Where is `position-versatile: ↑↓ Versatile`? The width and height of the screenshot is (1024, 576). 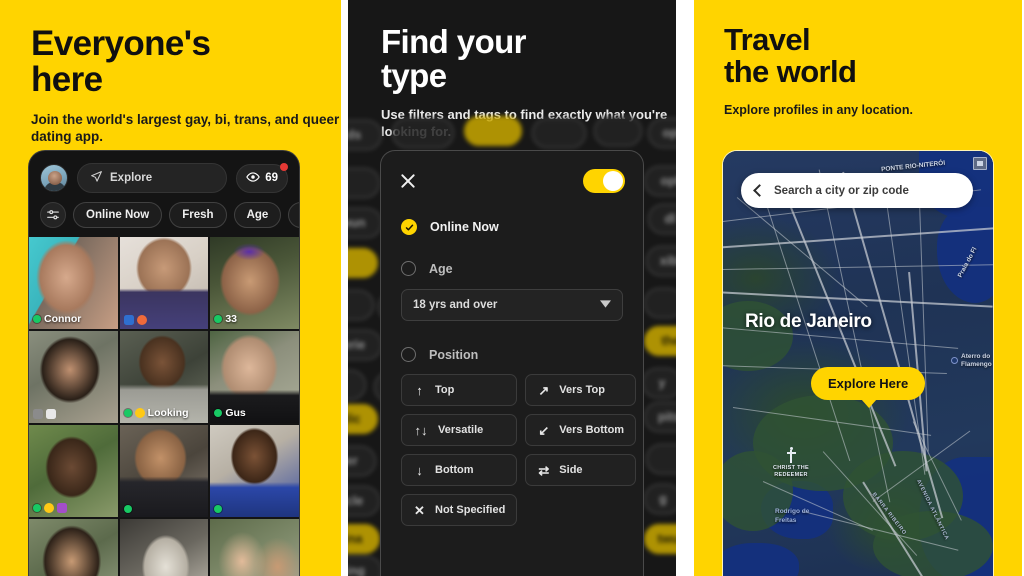
position-versatile: ↑↓ Versatile is located at coordinates (459, 430).